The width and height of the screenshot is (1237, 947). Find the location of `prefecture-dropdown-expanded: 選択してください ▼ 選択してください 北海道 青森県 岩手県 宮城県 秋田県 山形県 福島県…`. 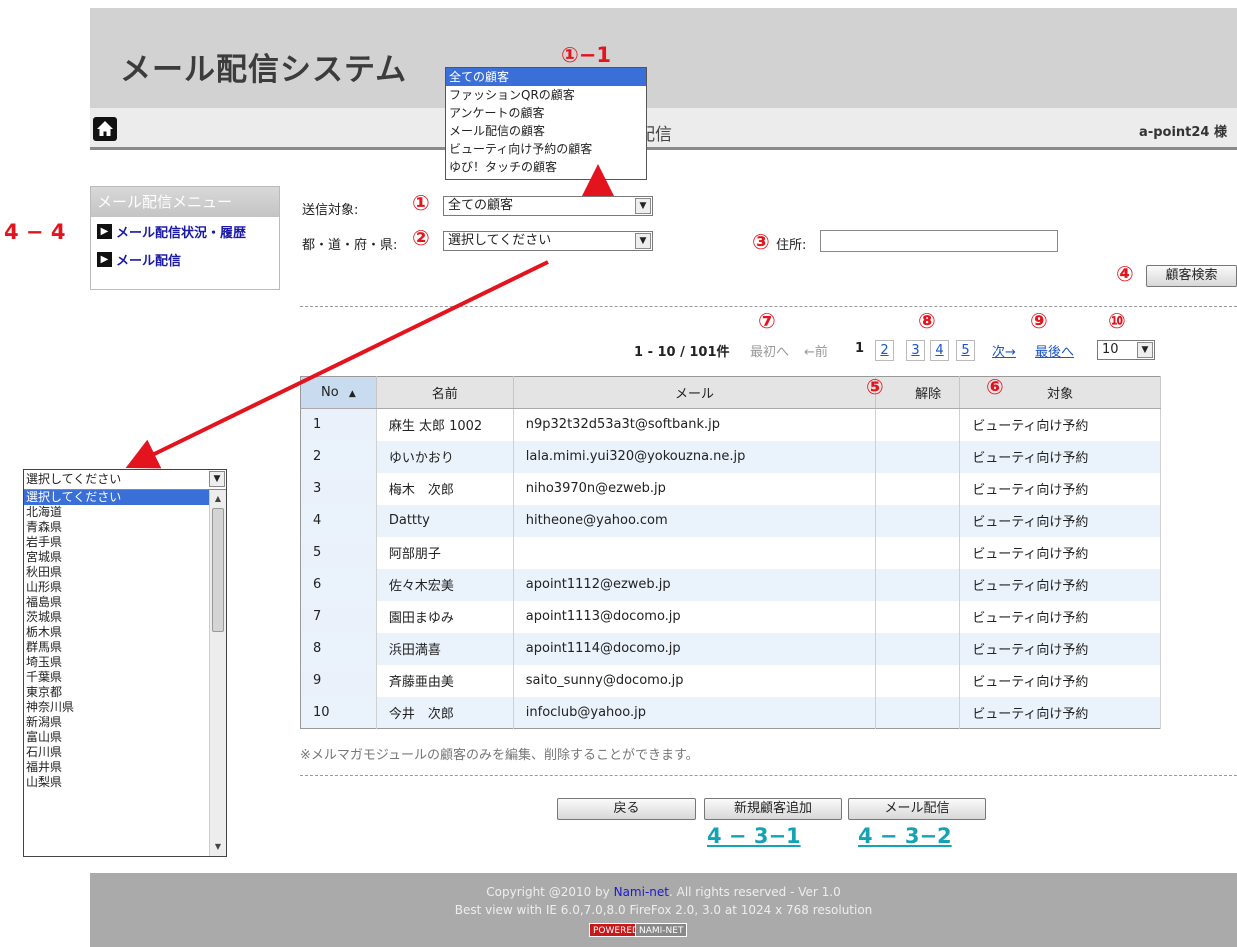

prefecture-dropdown-expanded: 選択してください ▼ 選択してください 北海道 青森県 岩手県 宮城県 秋田県 山形県 福島県… is located at coordinates (125, 663).